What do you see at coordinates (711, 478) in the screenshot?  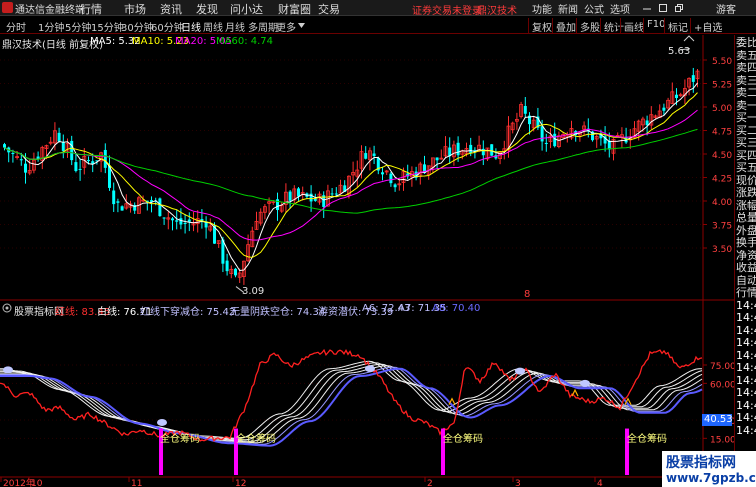 I see `watermark-url: www.7gpzb.com` at bounding box center [711, 478].